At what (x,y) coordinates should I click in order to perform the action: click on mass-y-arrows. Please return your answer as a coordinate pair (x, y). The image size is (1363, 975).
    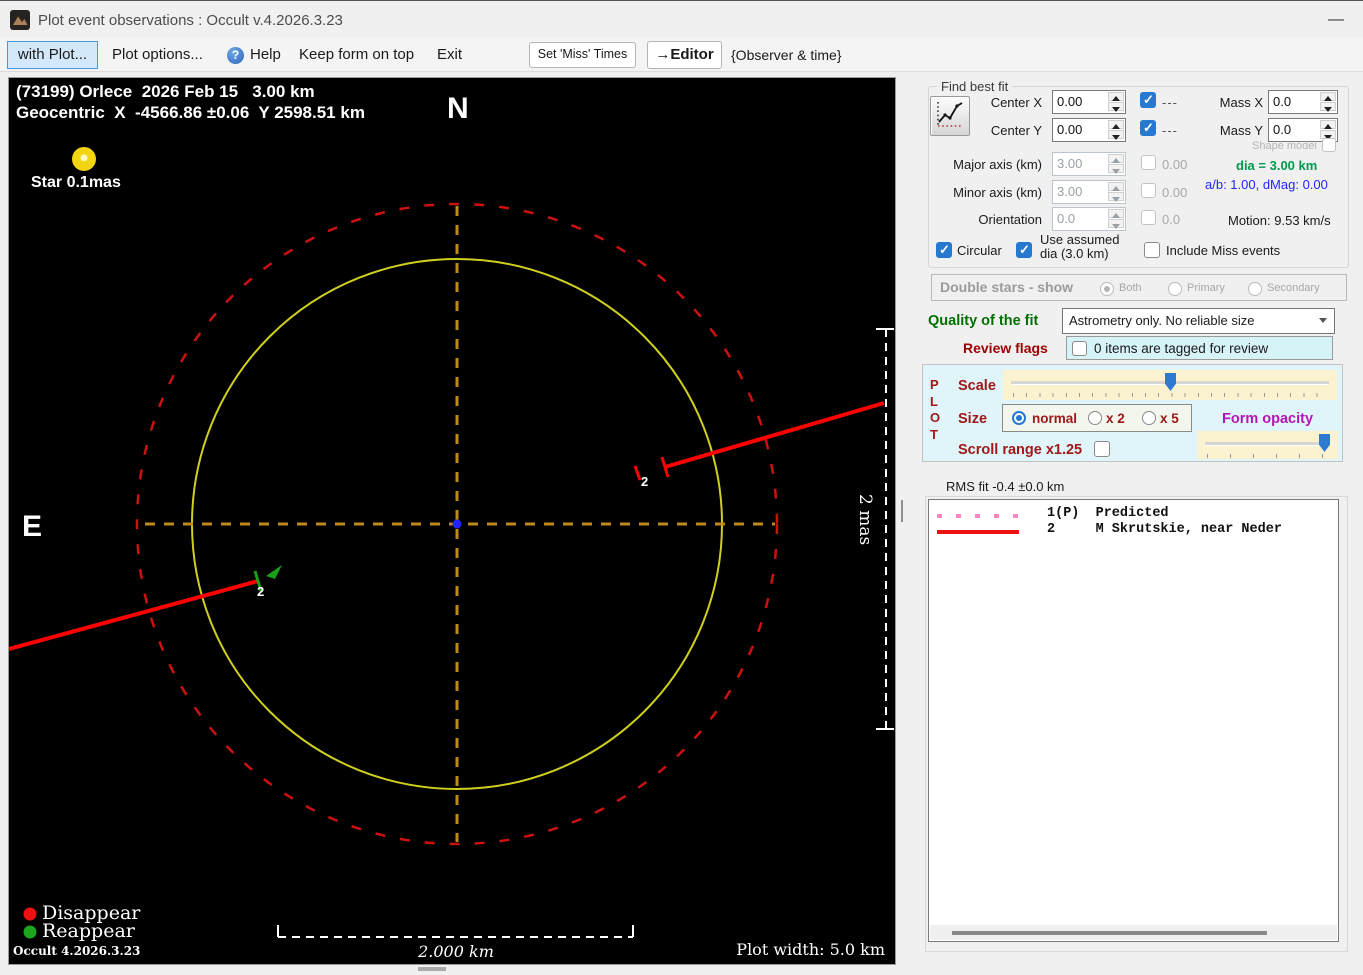
    Looking at the image, I should click on (1328, 130).